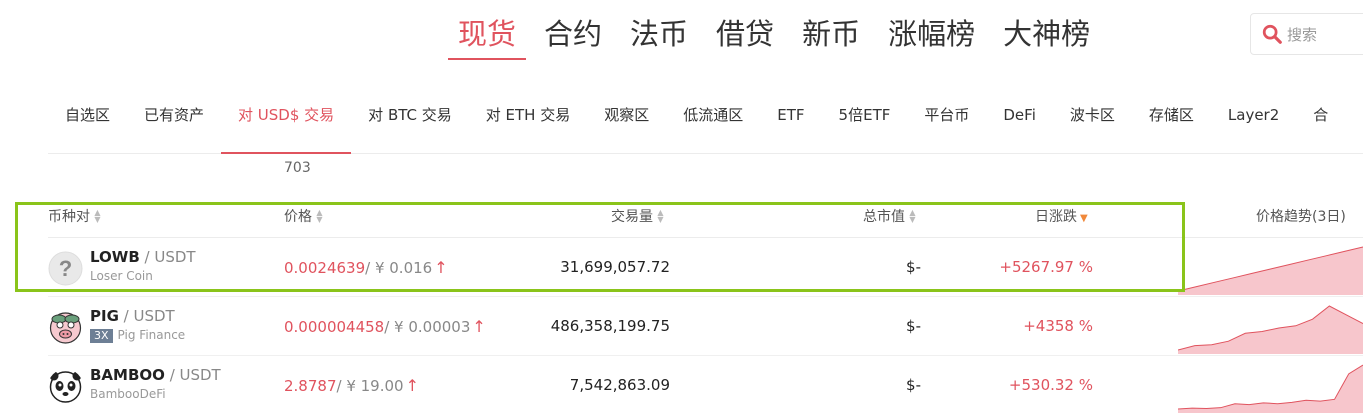 This screenshot has width=1363, height=413. Describe the element at coordinates (174, 122) in the screenshot. I see `sub-tab-holdings: 已有资产` at that location.